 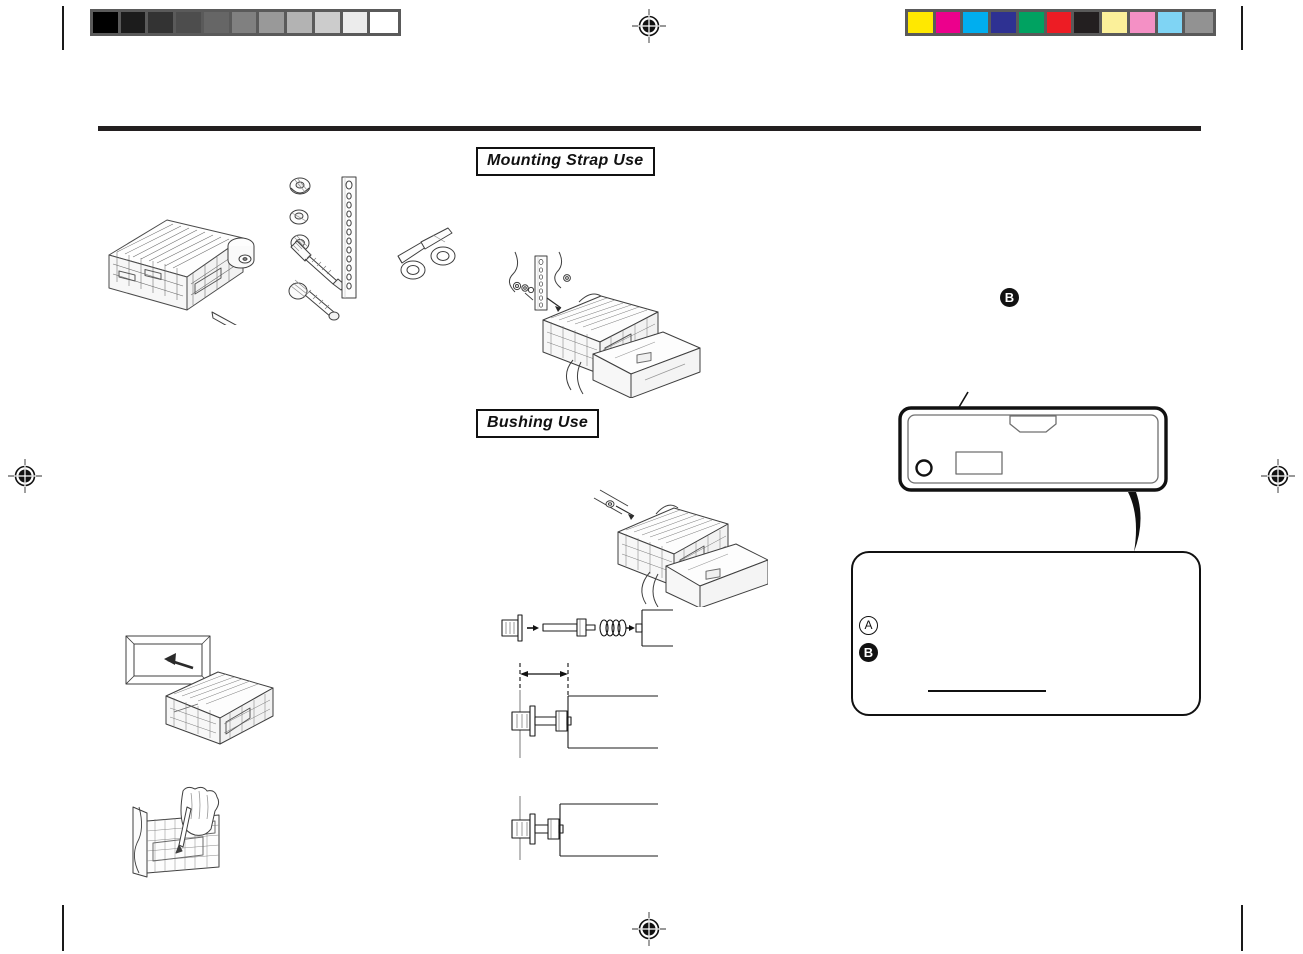 I want to click on registration-target-top, so click(x=649, y=26).